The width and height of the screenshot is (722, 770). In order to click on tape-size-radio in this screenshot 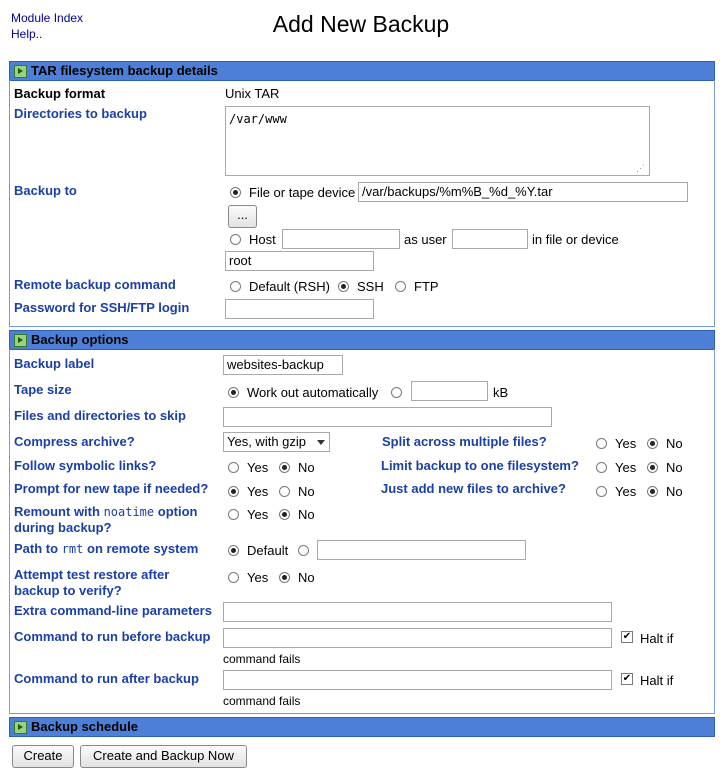, I will do `click(396, 392)`.